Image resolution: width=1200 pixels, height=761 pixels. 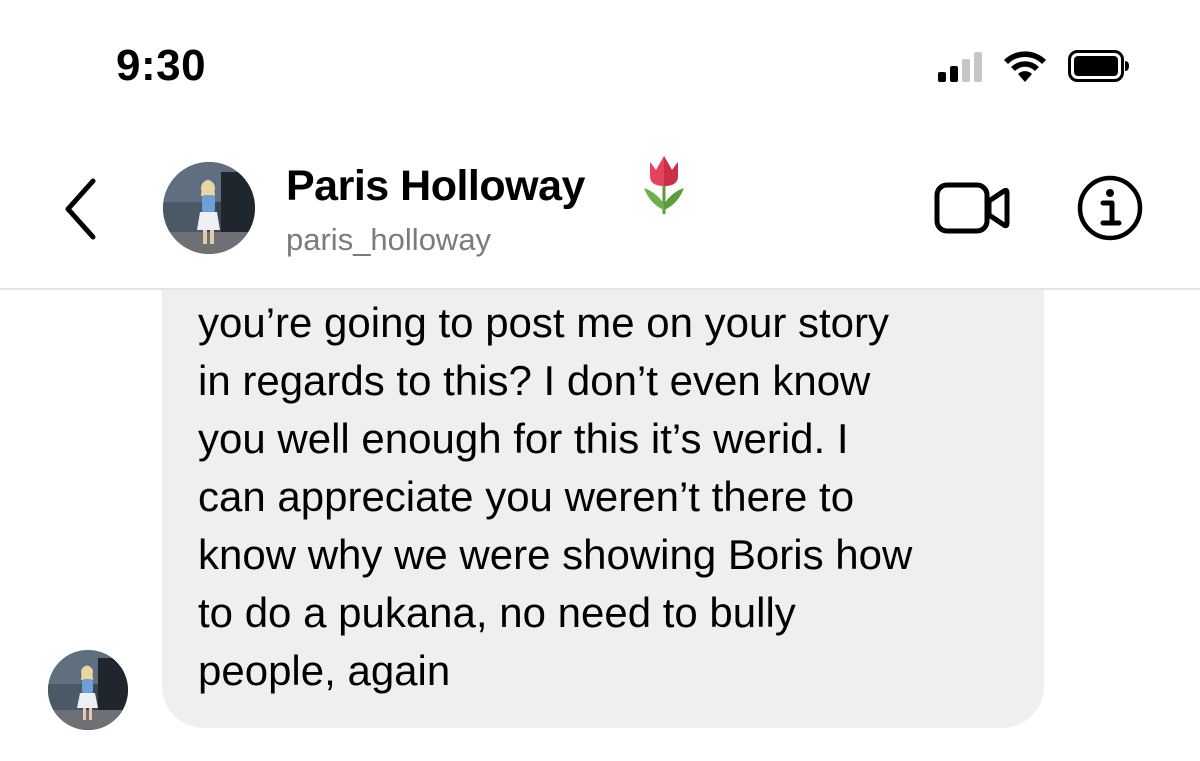 What do you see at coordinates (1025, 66) in the screenshot?
I see `wifi-icon` at bounding box center [1025, 66].